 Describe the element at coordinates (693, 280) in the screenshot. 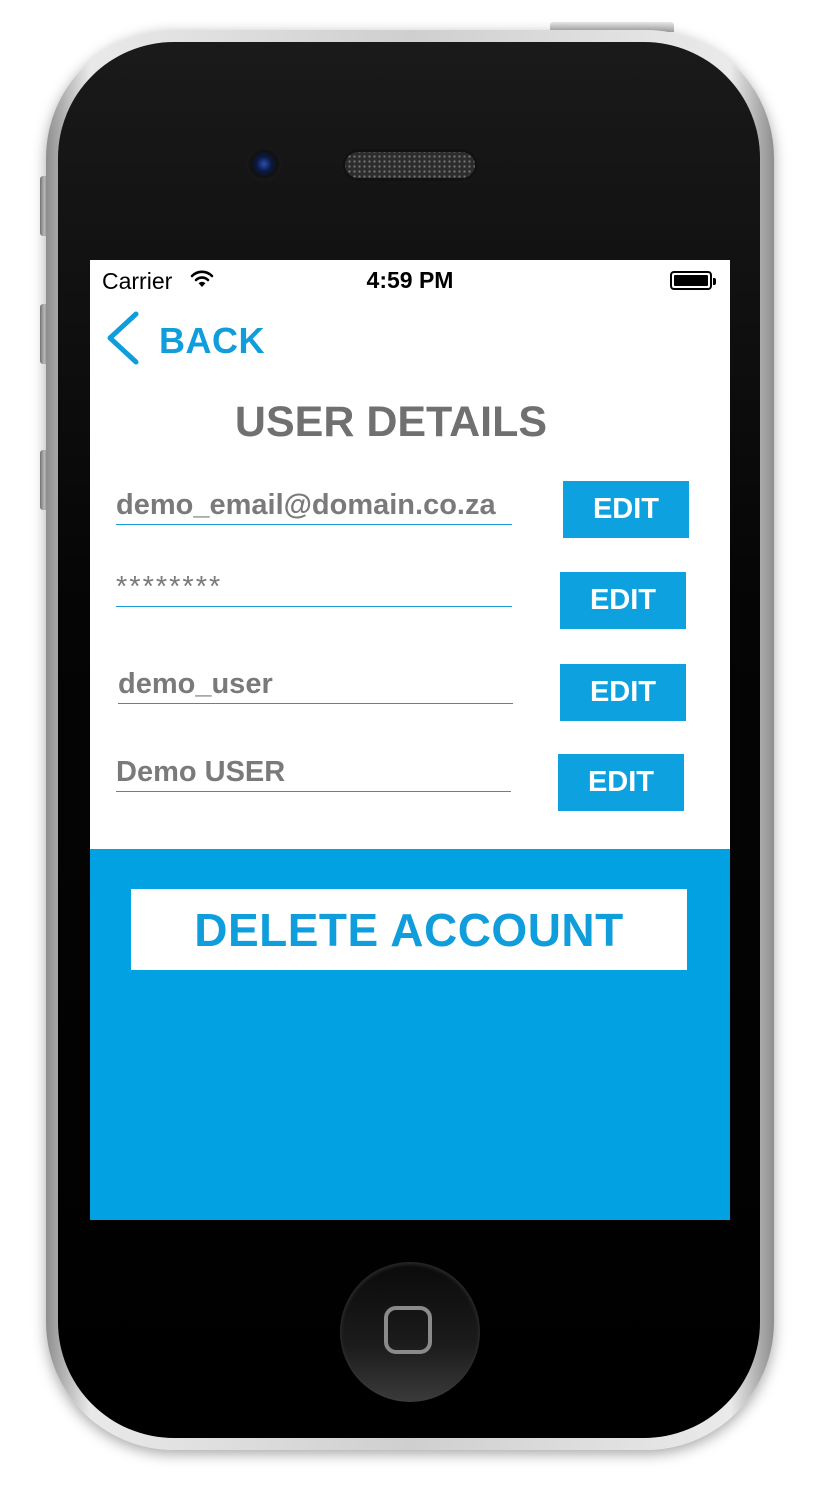

I see `battery-icon` at that location.